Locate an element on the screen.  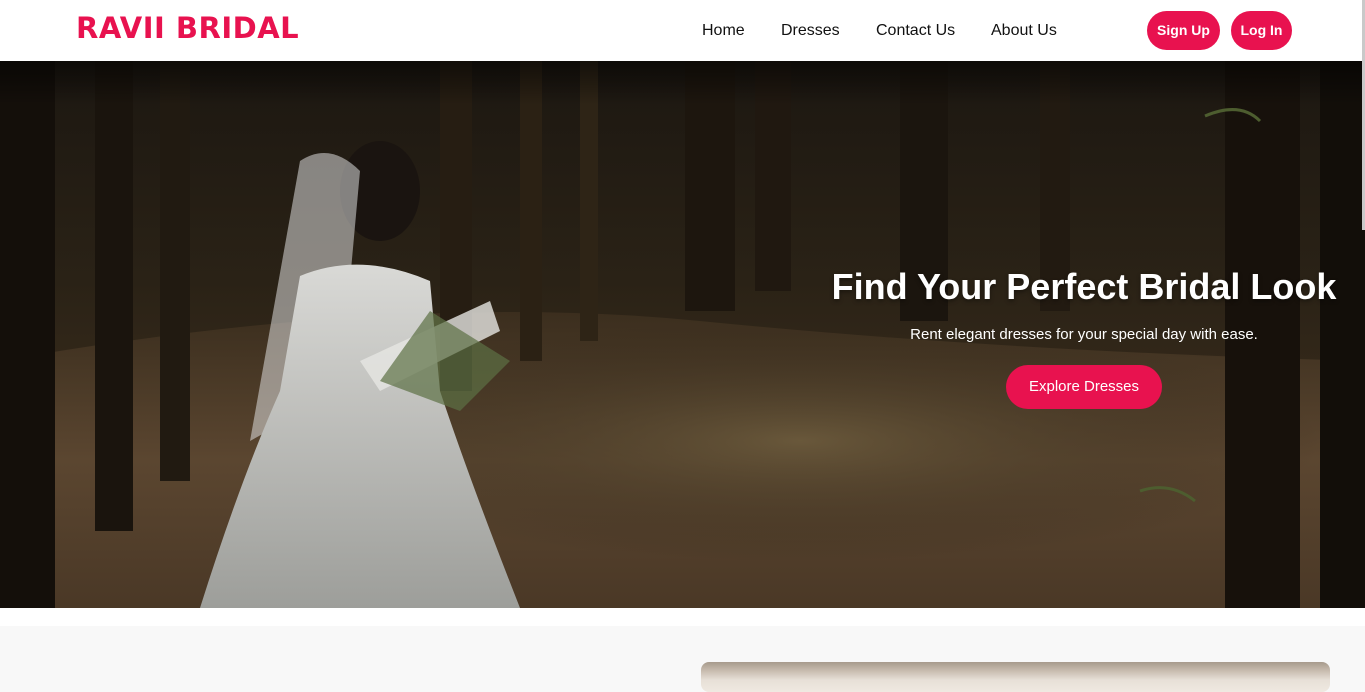
nav-link-contact-us: Contact Us is located at coordinates (915, 31).